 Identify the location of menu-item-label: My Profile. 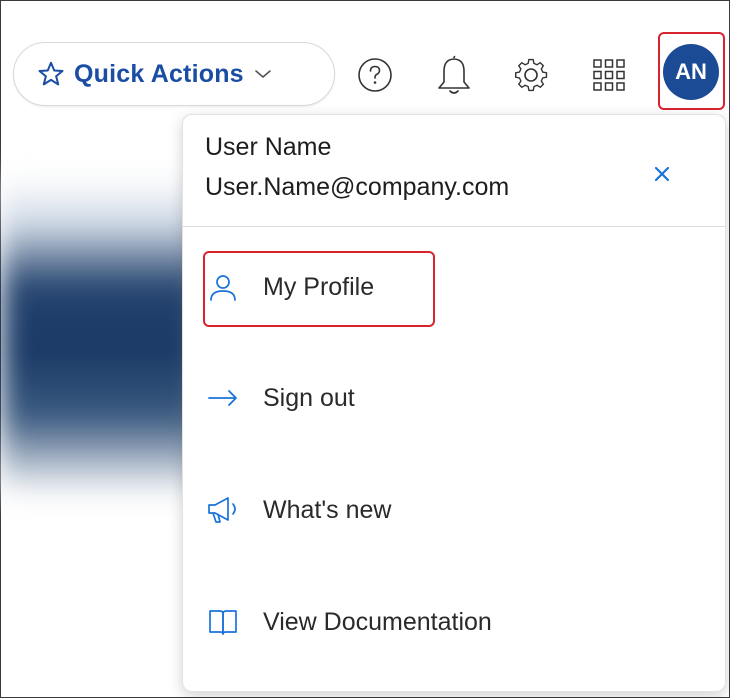
(319, 286).